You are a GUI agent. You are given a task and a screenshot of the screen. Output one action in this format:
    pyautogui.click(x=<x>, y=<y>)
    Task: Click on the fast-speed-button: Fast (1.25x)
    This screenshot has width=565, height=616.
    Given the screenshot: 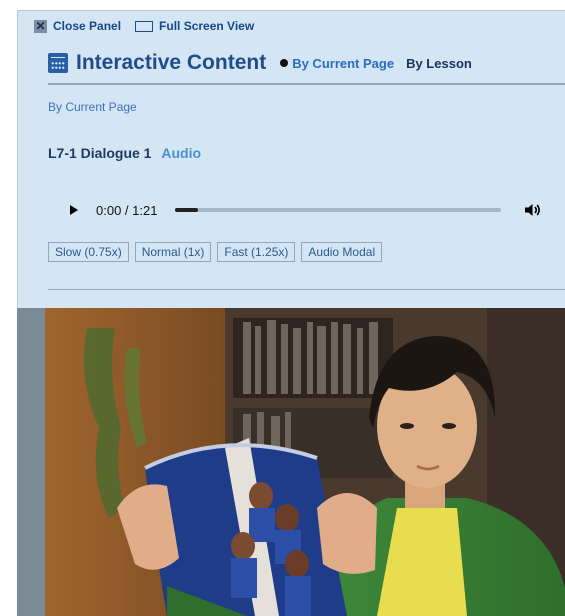 What is the action you would take?
    pyautogui.click(x=256, y=252)
    